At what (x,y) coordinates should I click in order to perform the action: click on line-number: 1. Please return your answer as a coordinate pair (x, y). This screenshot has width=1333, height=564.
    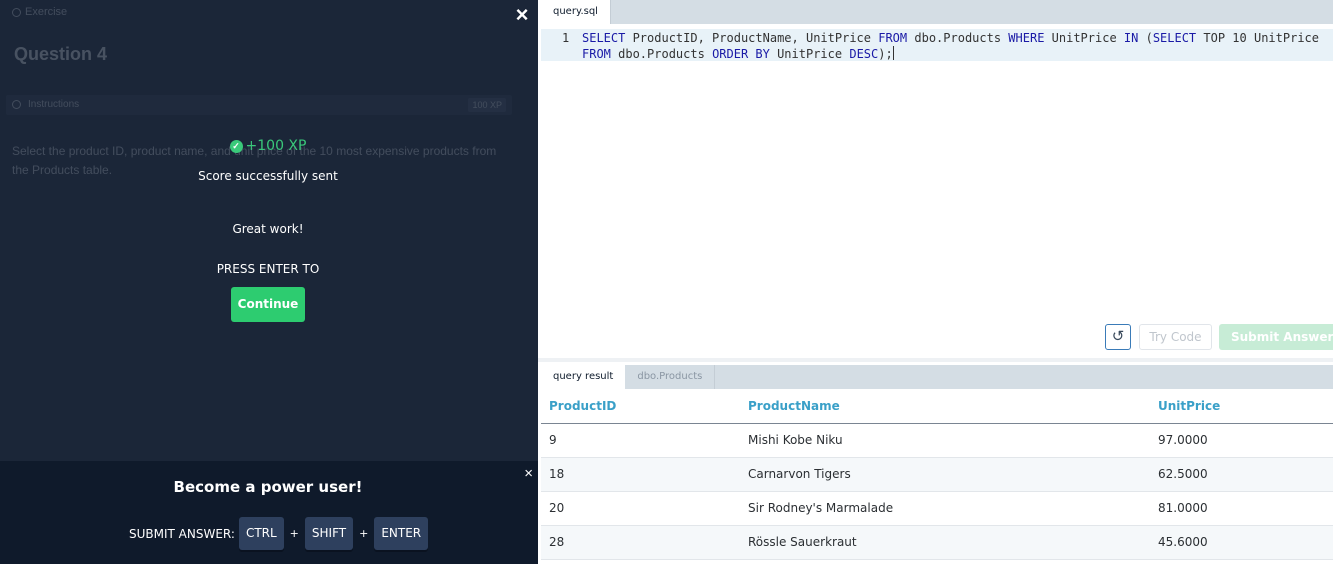
    Looking at the image, I should click on (566, 38).